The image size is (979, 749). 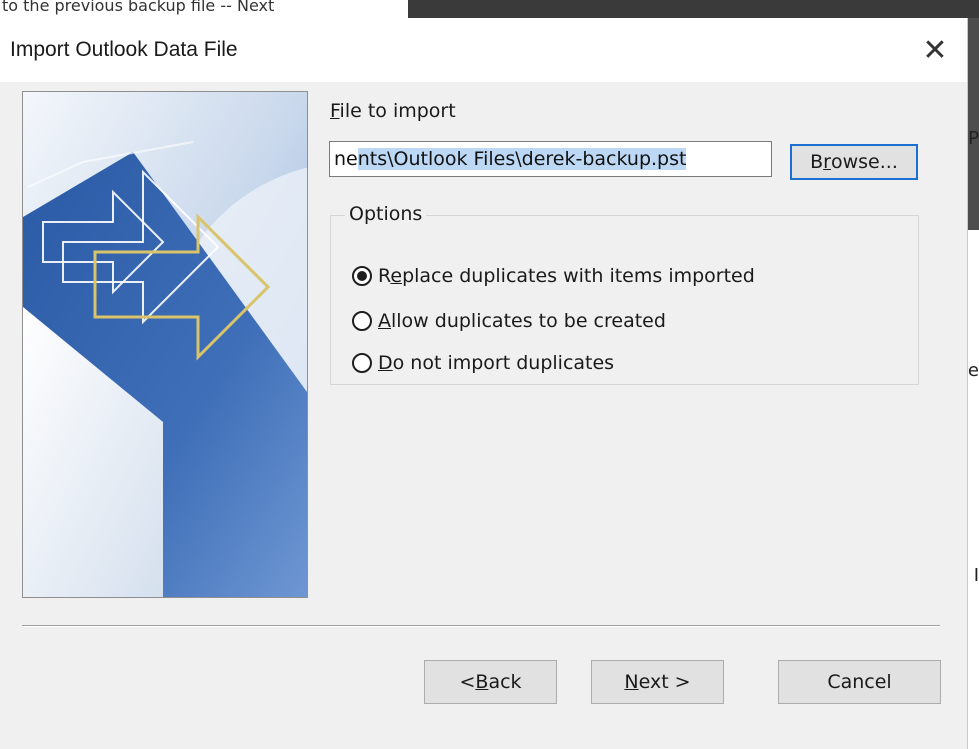 I want to click on selected-text: nts\Outlook Files\derek-backup.pst, so click(x=522, y=159).